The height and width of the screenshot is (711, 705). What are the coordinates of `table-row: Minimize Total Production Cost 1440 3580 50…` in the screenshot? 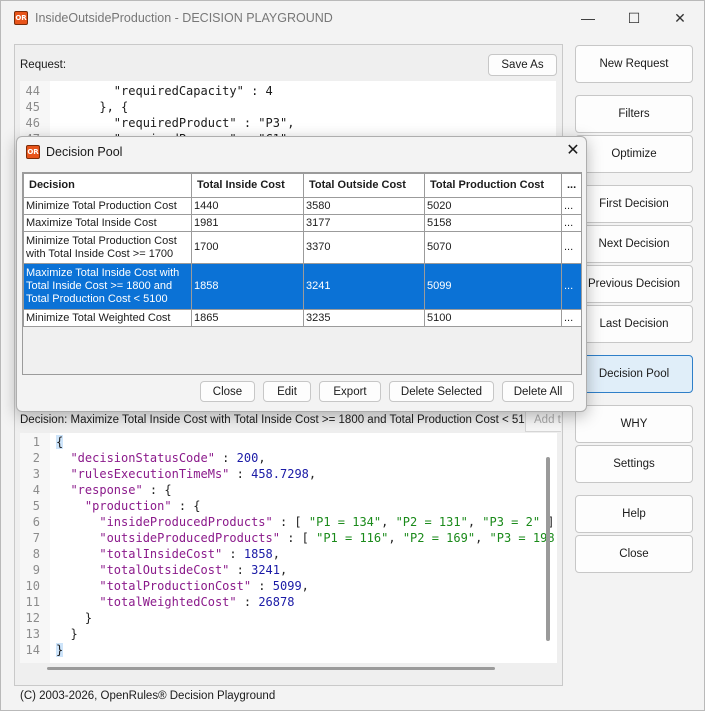 It's located at (302, 206).